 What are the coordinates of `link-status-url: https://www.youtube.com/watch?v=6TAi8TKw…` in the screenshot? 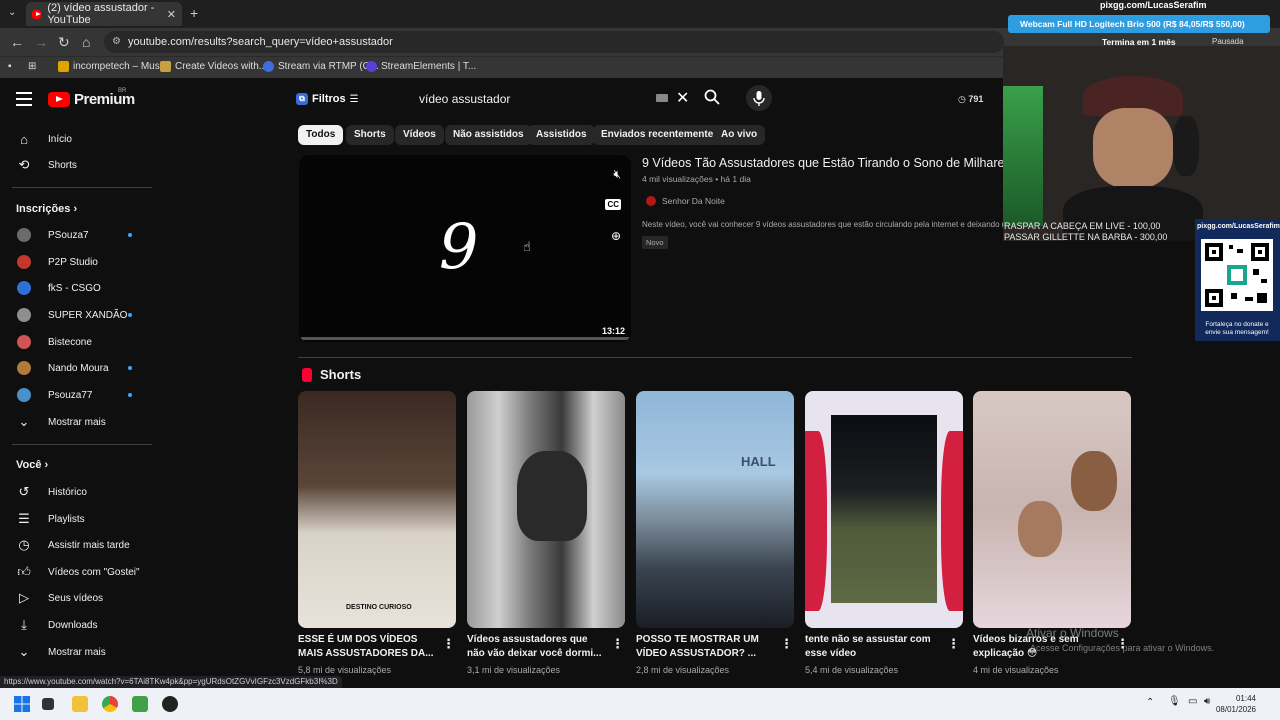 It's located at (171, 682).